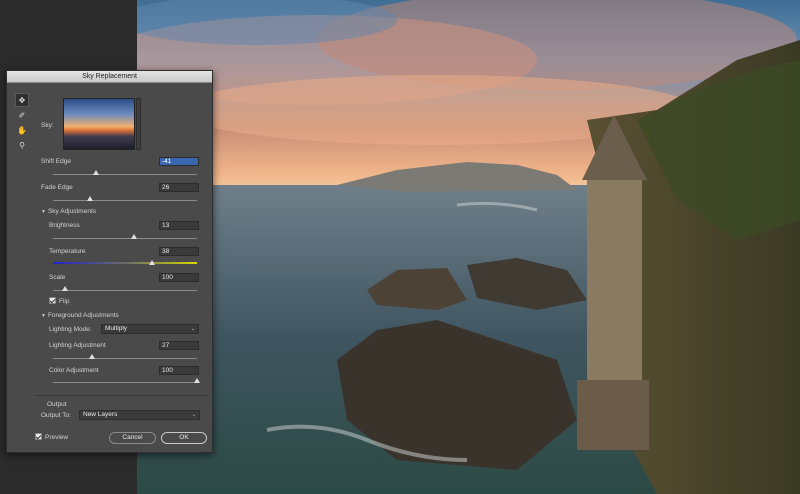 The image size is (800, 494). Describe the element at coordinates (179, 345) in the screenshot. I see `lighting-adjustment-input: 27` at that location.